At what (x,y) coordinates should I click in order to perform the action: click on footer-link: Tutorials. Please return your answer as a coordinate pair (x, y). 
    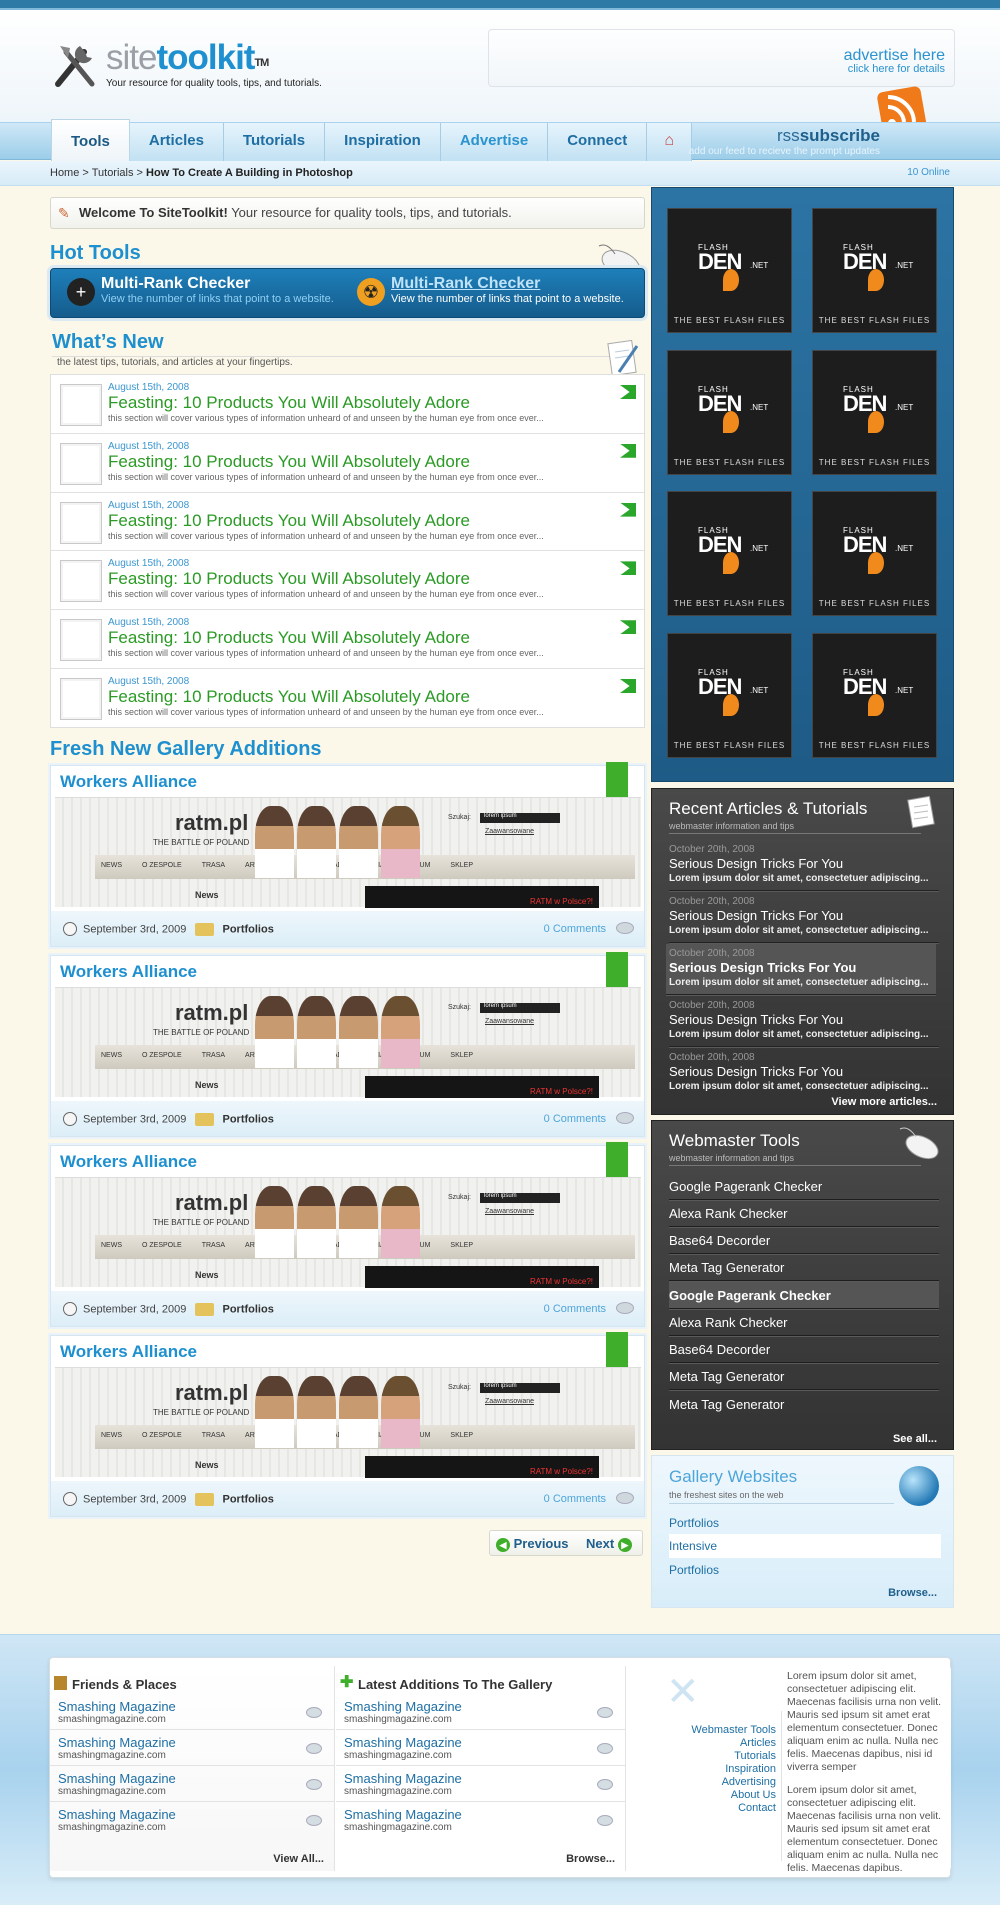
    Looking at the image, I should click on (701, 1756).